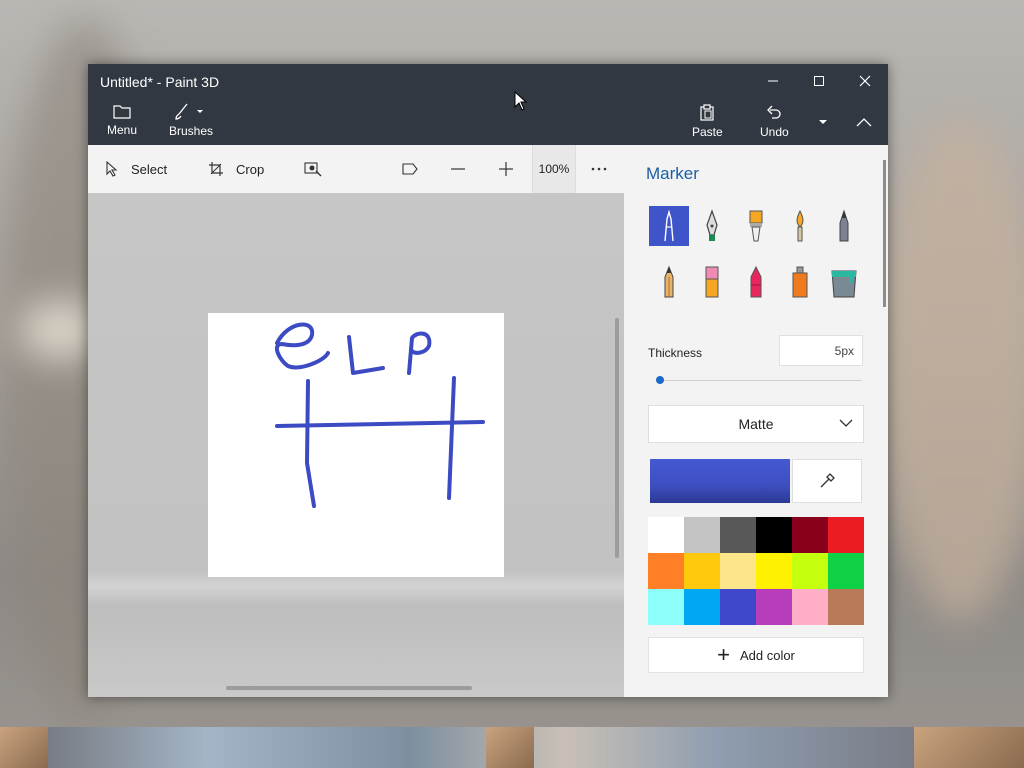 This screenshot has width=1024, height=768. I want to click on eraser-icon, so click(712, 282).